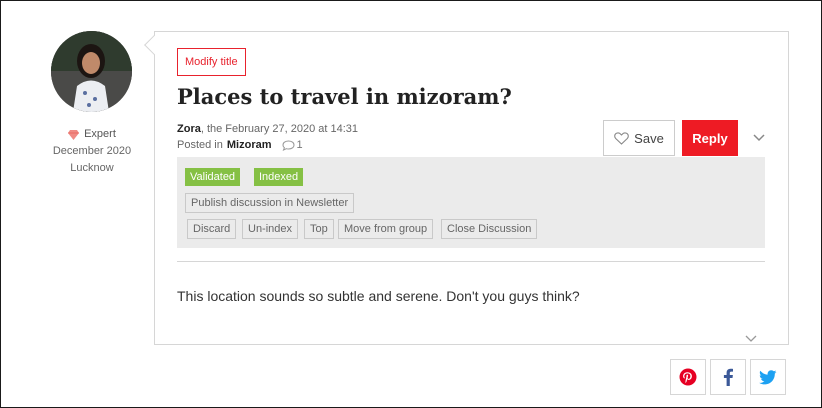  I want to click on post-byline: Zora, the February 27, 2020 at 14:31, so click(267, 129).